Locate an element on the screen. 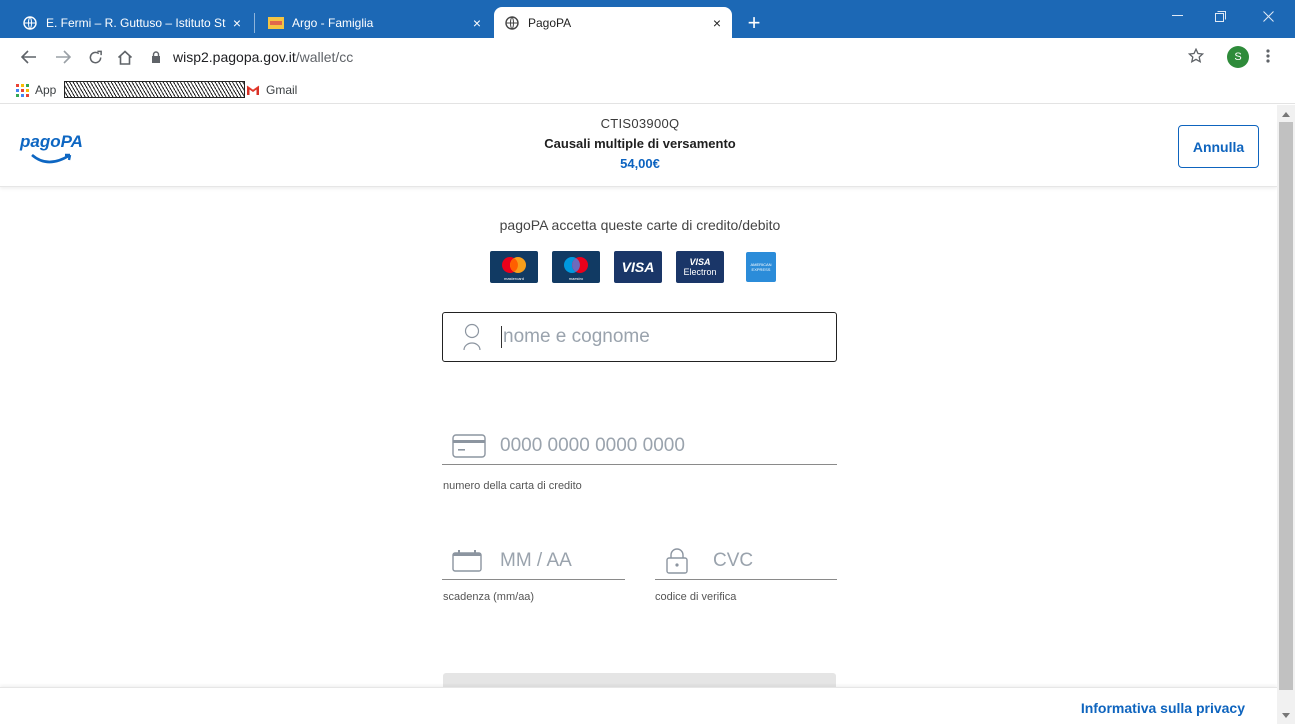 Image resolution: width=1295 pixels, height=724 pixels. amex-icon: AMERICAN EXPRESS is located at coordinates (761, 267).